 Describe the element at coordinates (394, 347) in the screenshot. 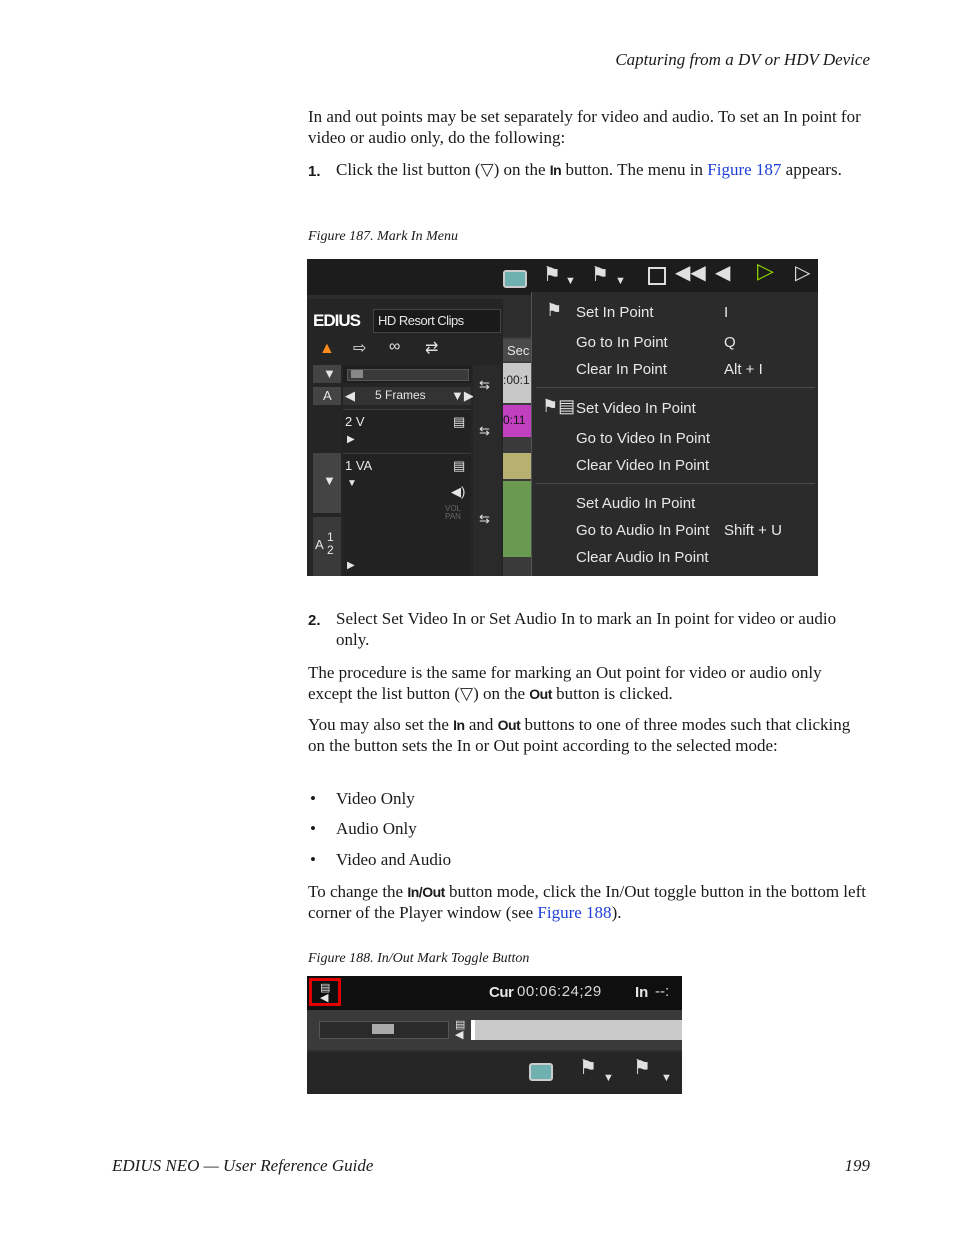

I see `sync-lock-icon: ∞` at that location.